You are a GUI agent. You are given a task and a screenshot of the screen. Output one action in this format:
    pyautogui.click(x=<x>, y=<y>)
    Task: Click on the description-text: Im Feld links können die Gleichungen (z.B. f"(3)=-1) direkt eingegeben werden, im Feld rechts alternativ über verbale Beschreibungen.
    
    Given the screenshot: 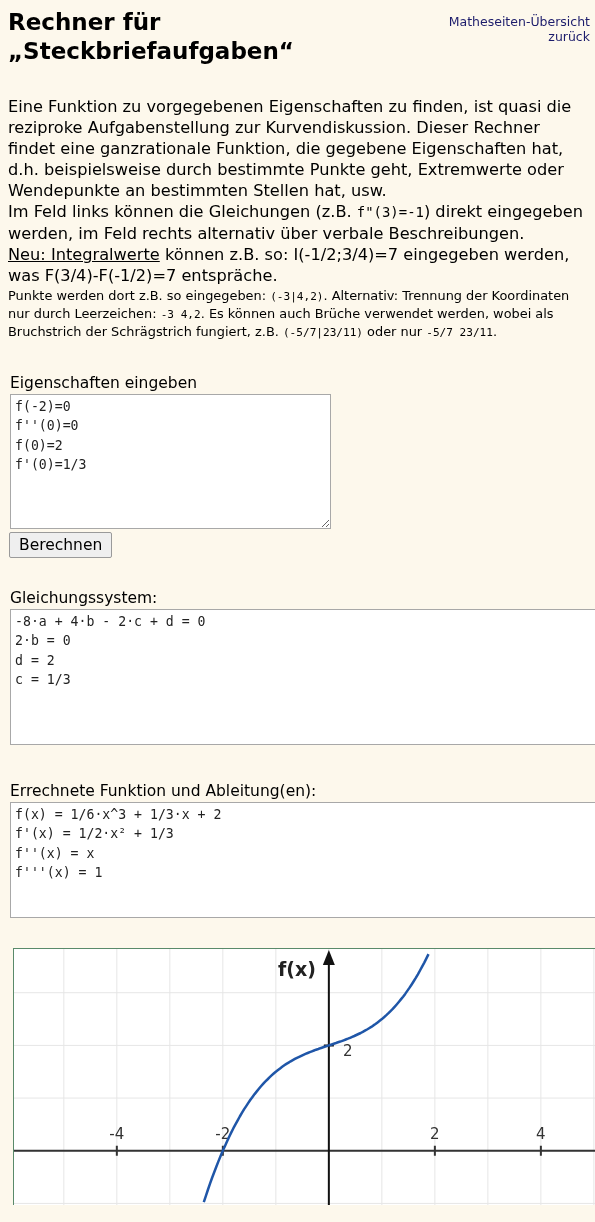 What is the action you would take?
    pyautogui.click(x=296, y=222)
    